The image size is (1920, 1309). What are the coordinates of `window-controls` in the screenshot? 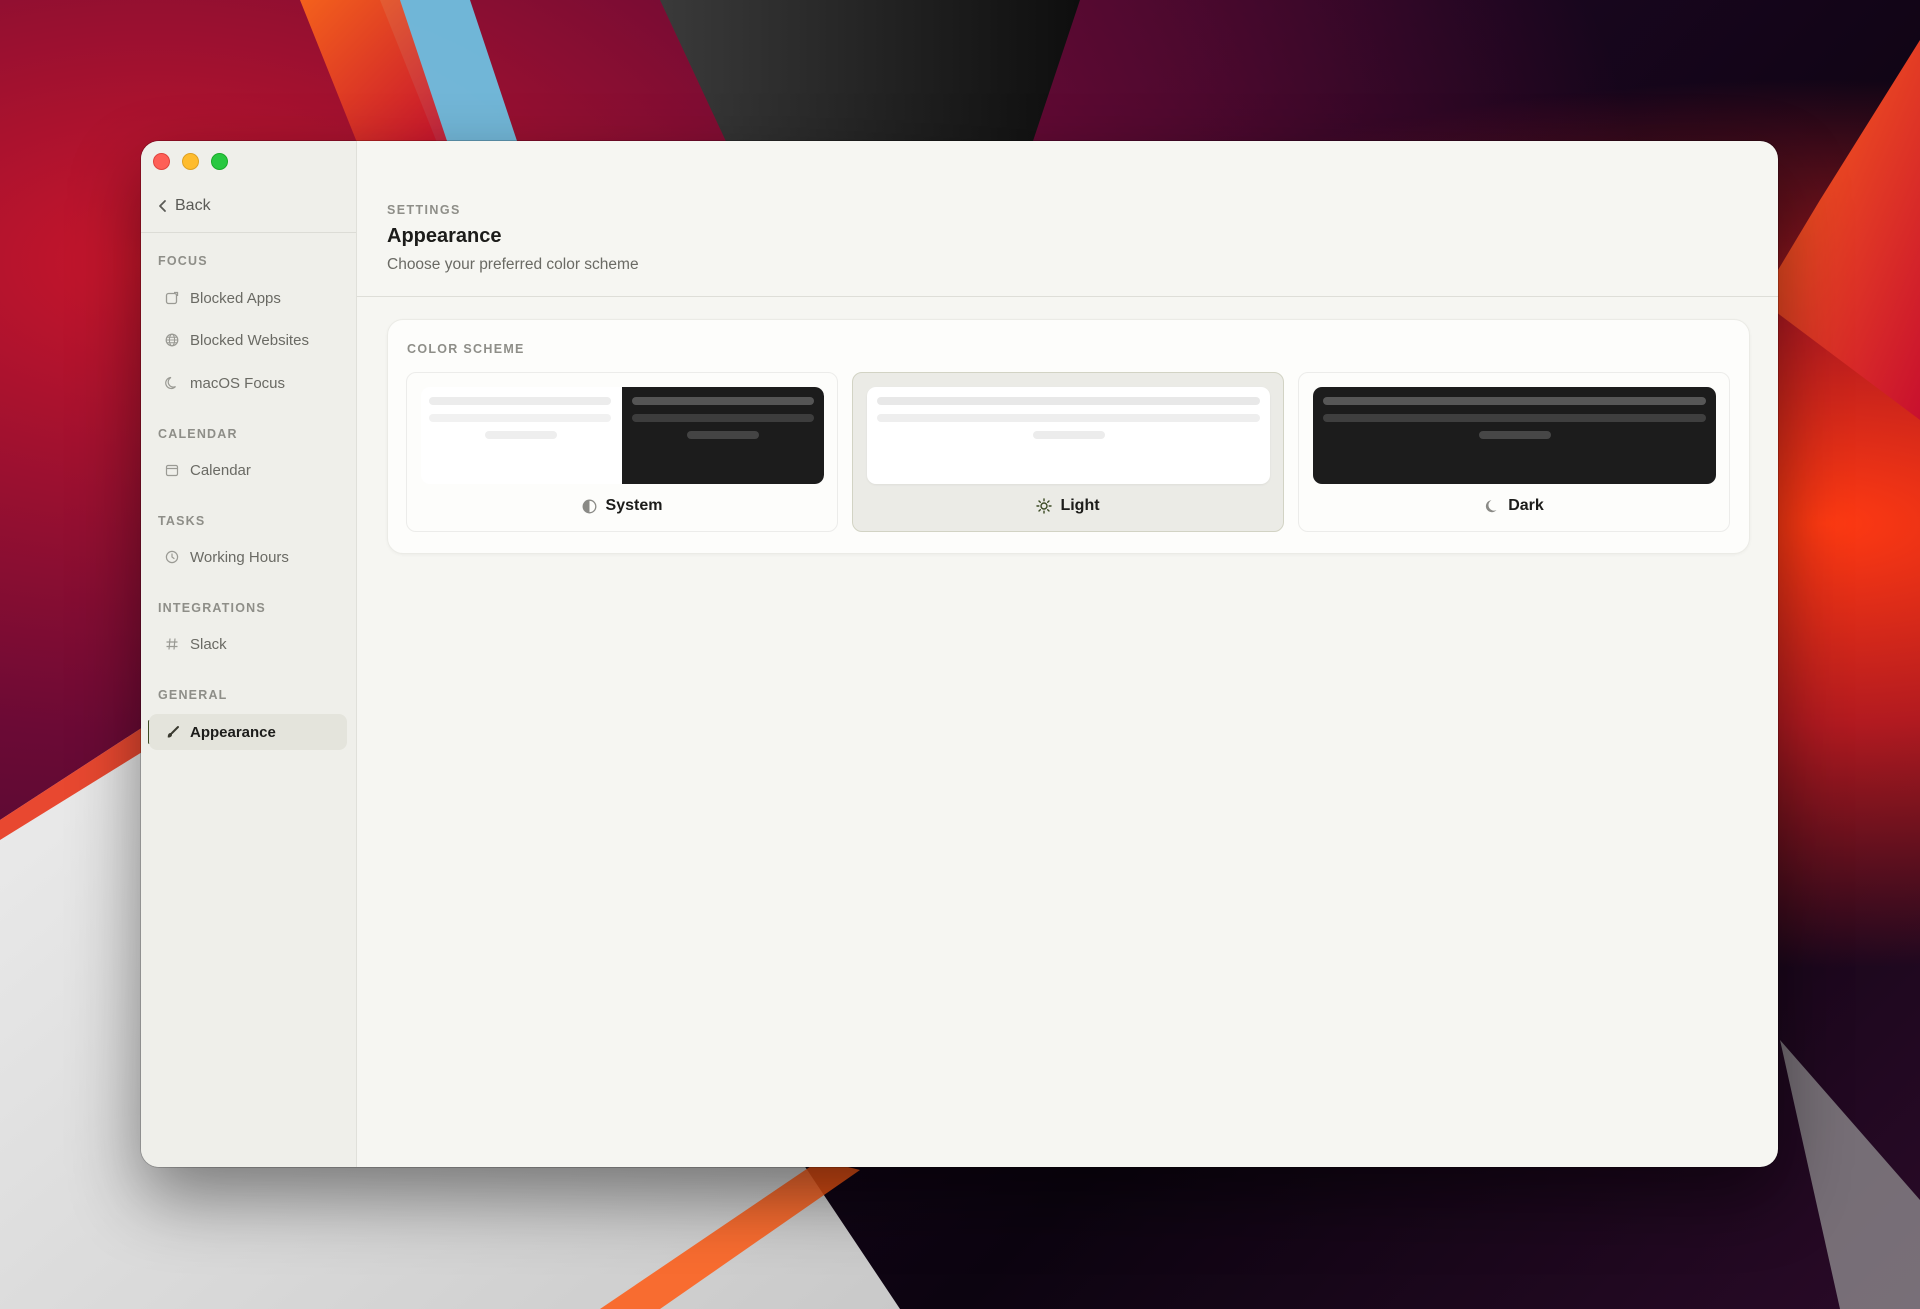 It's located at (190, 161).